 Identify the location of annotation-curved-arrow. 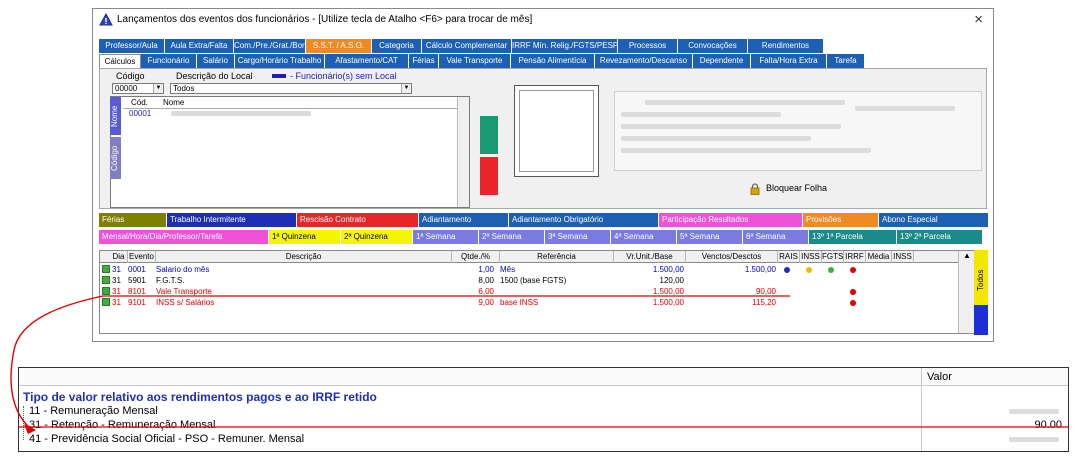
(57, 362).